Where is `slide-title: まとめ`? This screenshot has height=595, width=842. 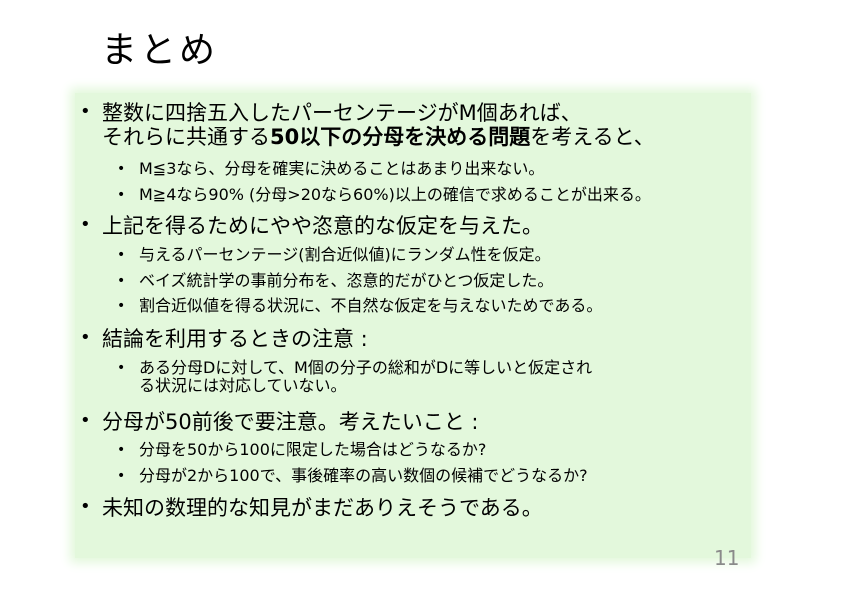 slide-title: まとめ is located at coordinates (160, 50).